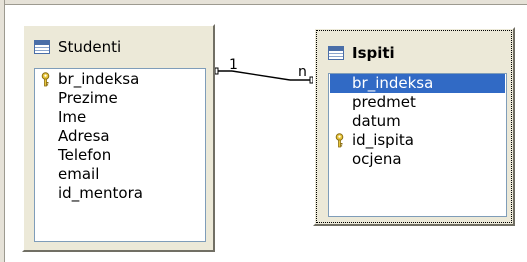 The image size is (527, 262). I want to click on field-name: predmet, so click(384, 102).